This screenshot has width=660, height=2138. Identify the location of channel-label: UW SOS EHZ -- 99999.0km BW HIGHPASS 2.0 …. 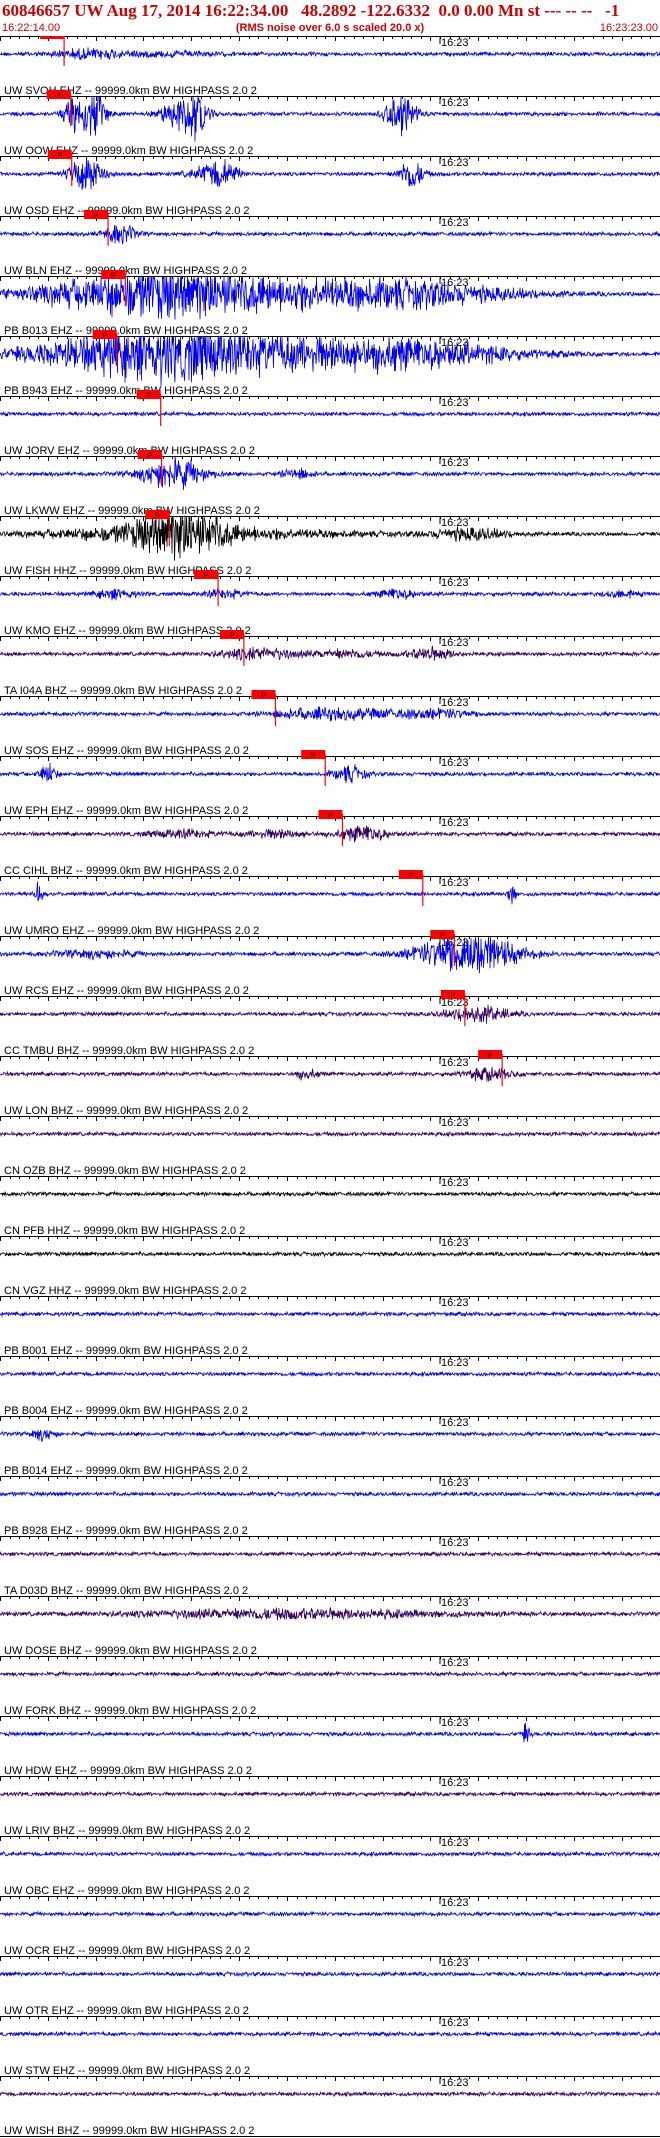
(126, 751).